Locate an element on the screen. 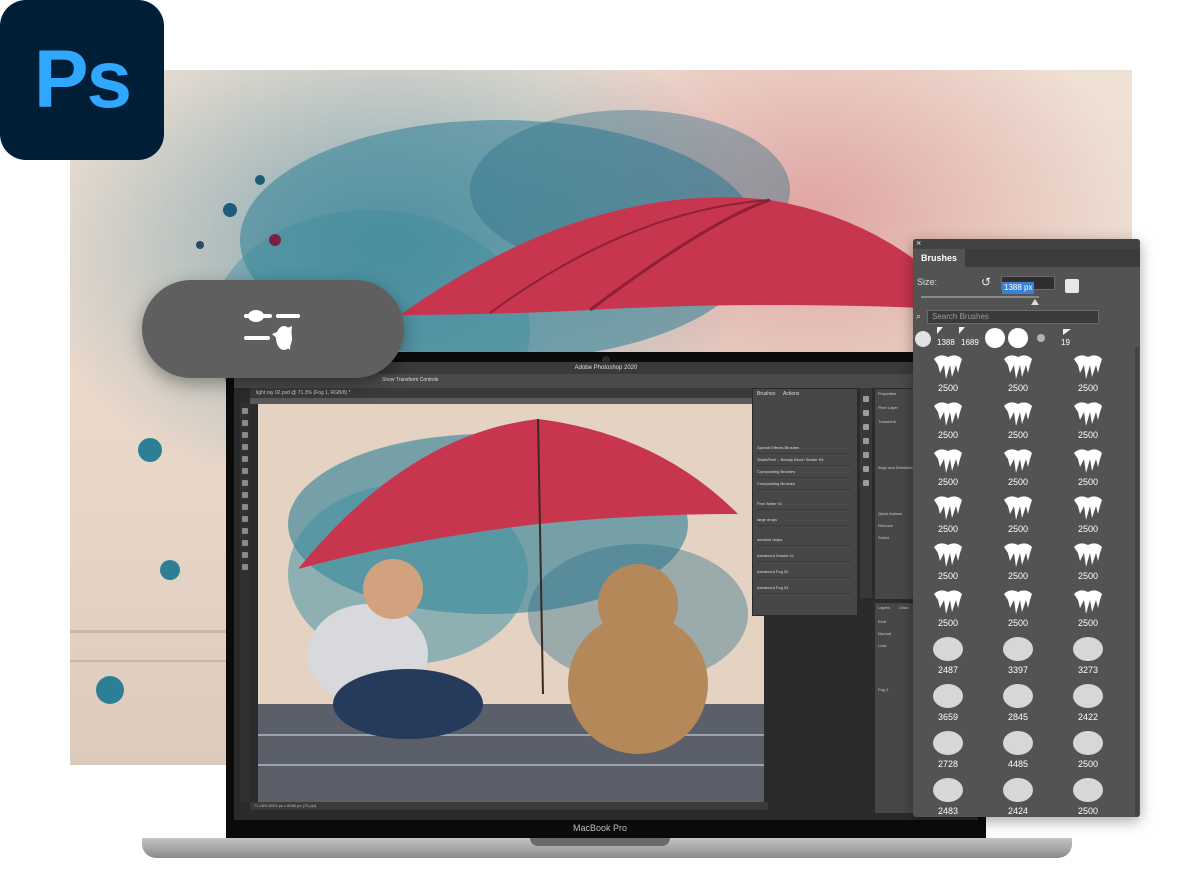 The height and width of the screenshot is (880, 1200). mini-layers-tab: Layers is located at coordinates (884, 607).